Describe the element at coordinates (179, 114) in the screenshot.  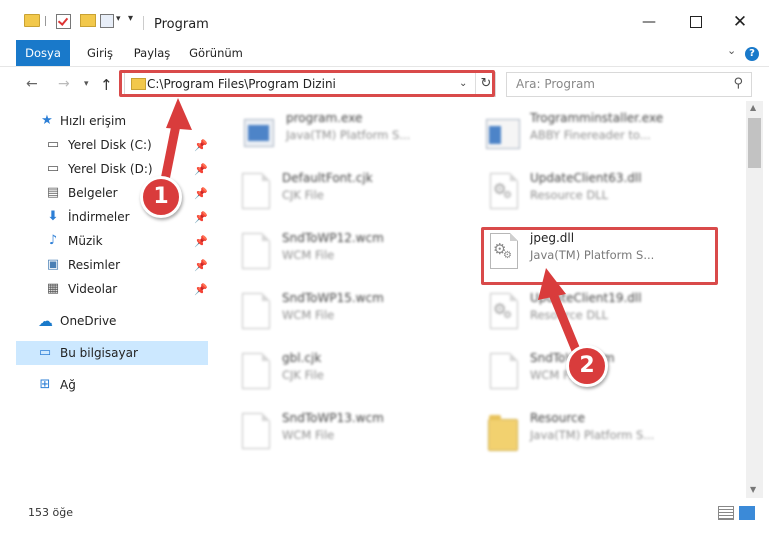
I see `arrow-1-head` at that location.